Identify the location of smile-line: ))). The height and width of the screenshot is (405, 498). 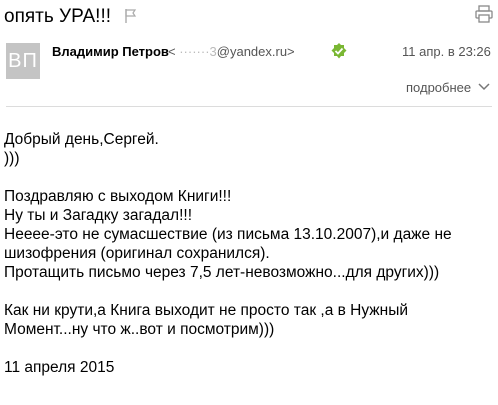
(12, 158).